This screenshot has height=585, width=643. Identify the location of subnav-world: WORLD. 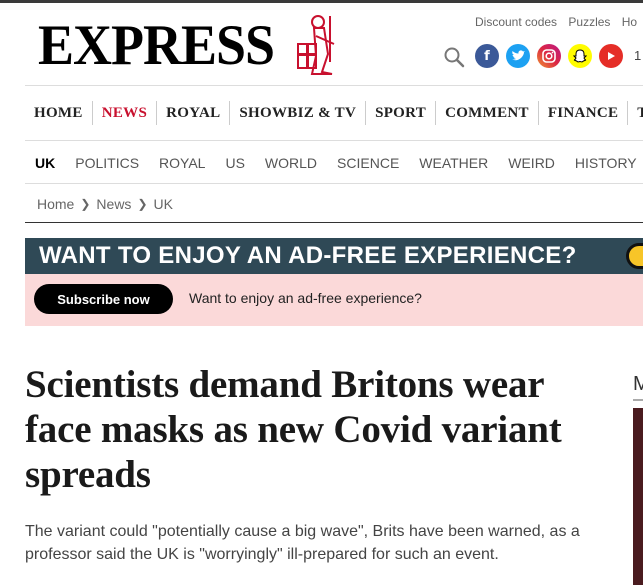
(291, 163).